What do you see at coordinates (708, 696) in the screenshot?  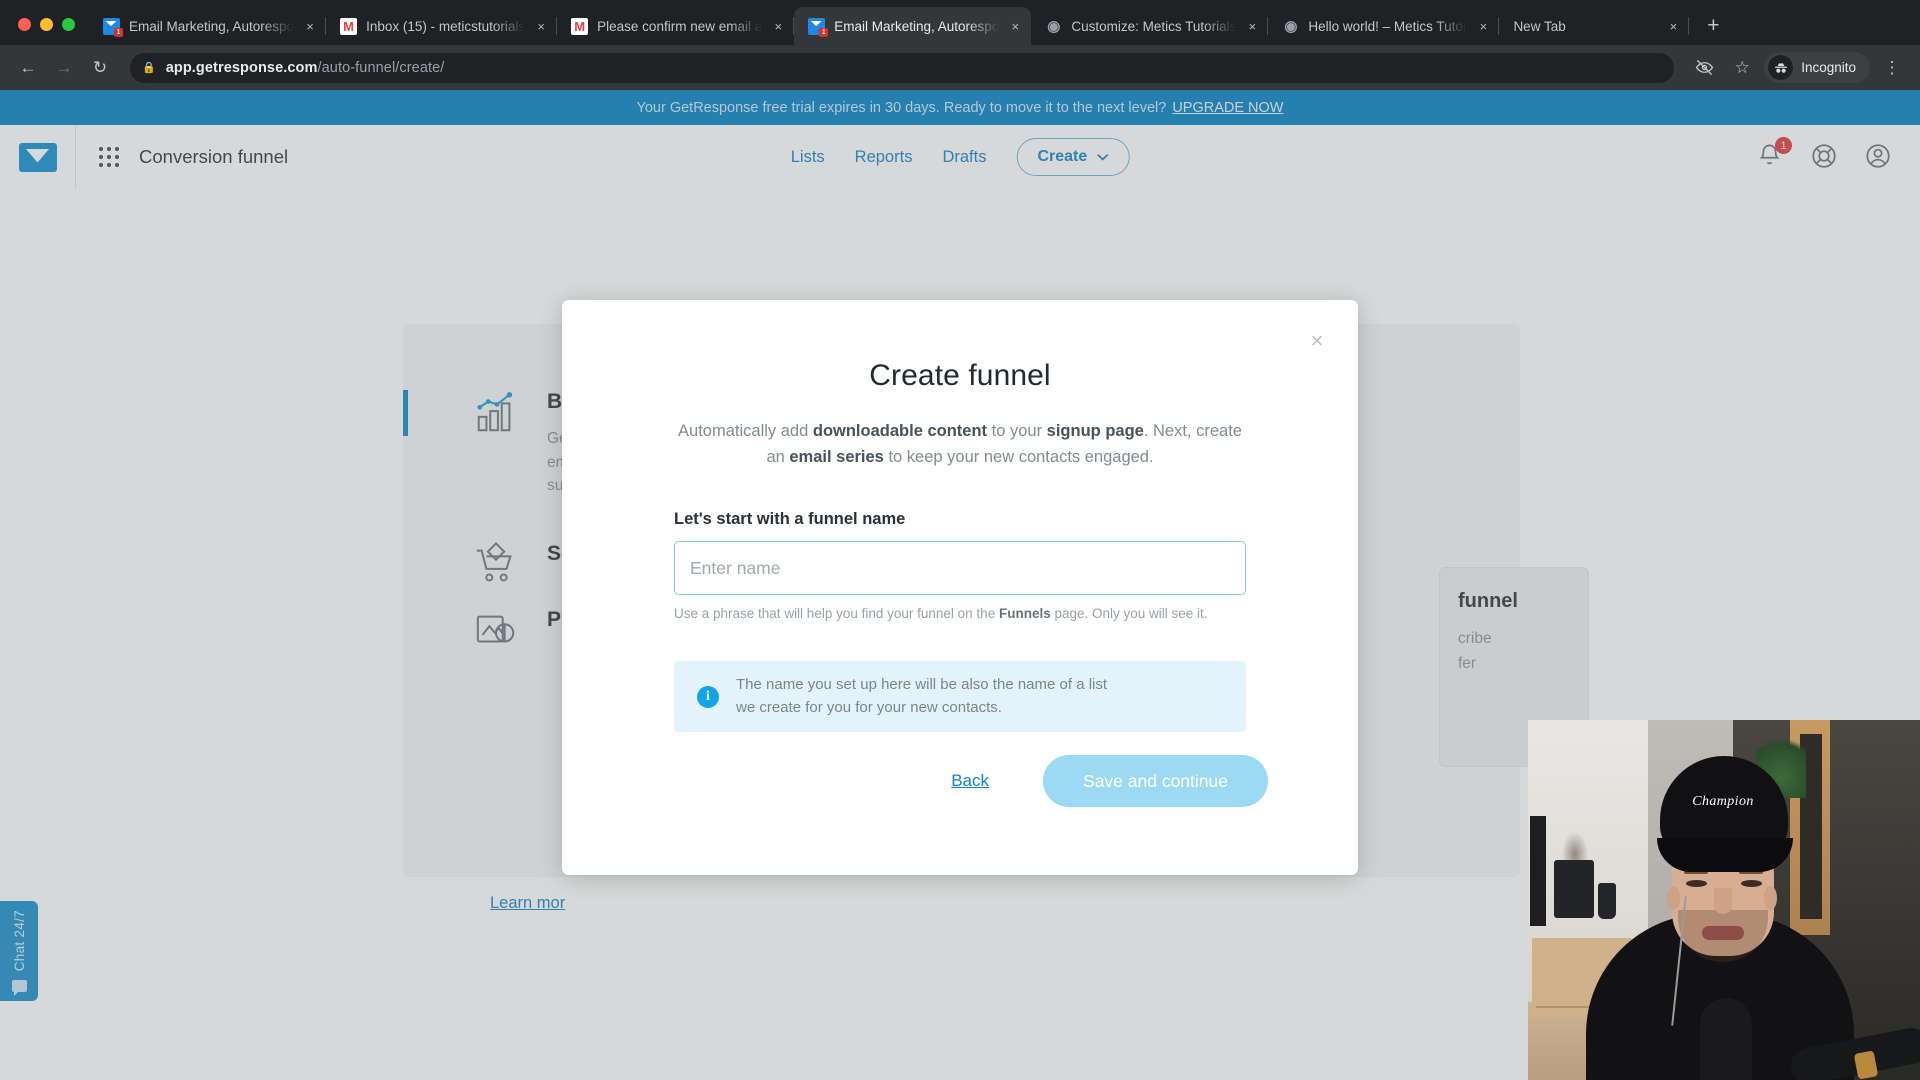 I see `info-icon: i` at bounding box center [708, 696].